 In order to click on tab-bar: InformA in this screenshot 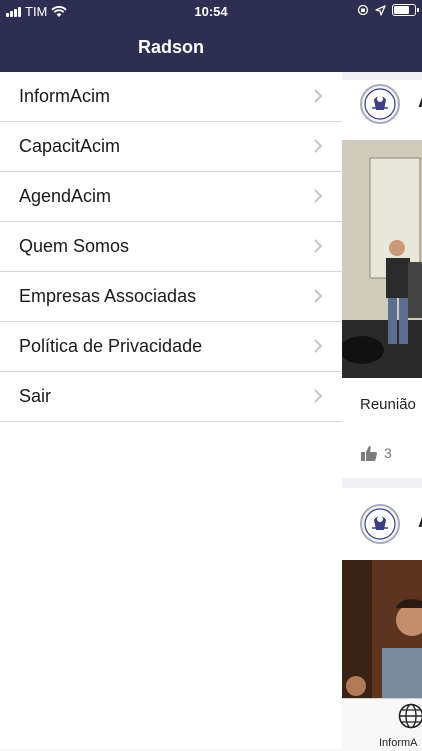, I will do `click(382, 724)`.